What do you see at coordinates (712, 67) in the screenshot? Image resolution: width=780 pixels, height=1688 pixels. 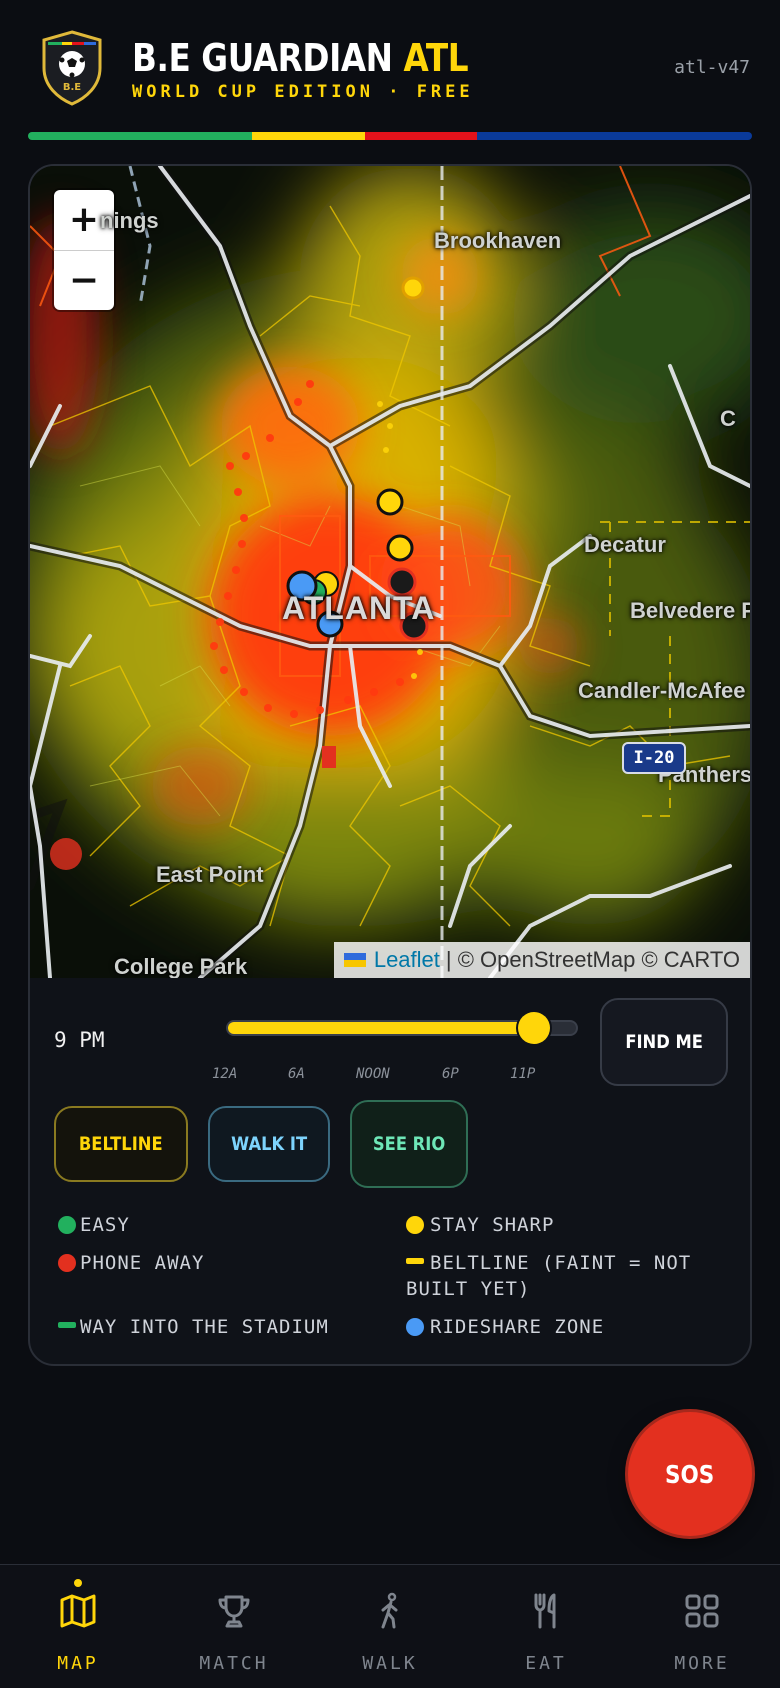 I see `version-label: atl-v47` at bounding box center [712, 67].